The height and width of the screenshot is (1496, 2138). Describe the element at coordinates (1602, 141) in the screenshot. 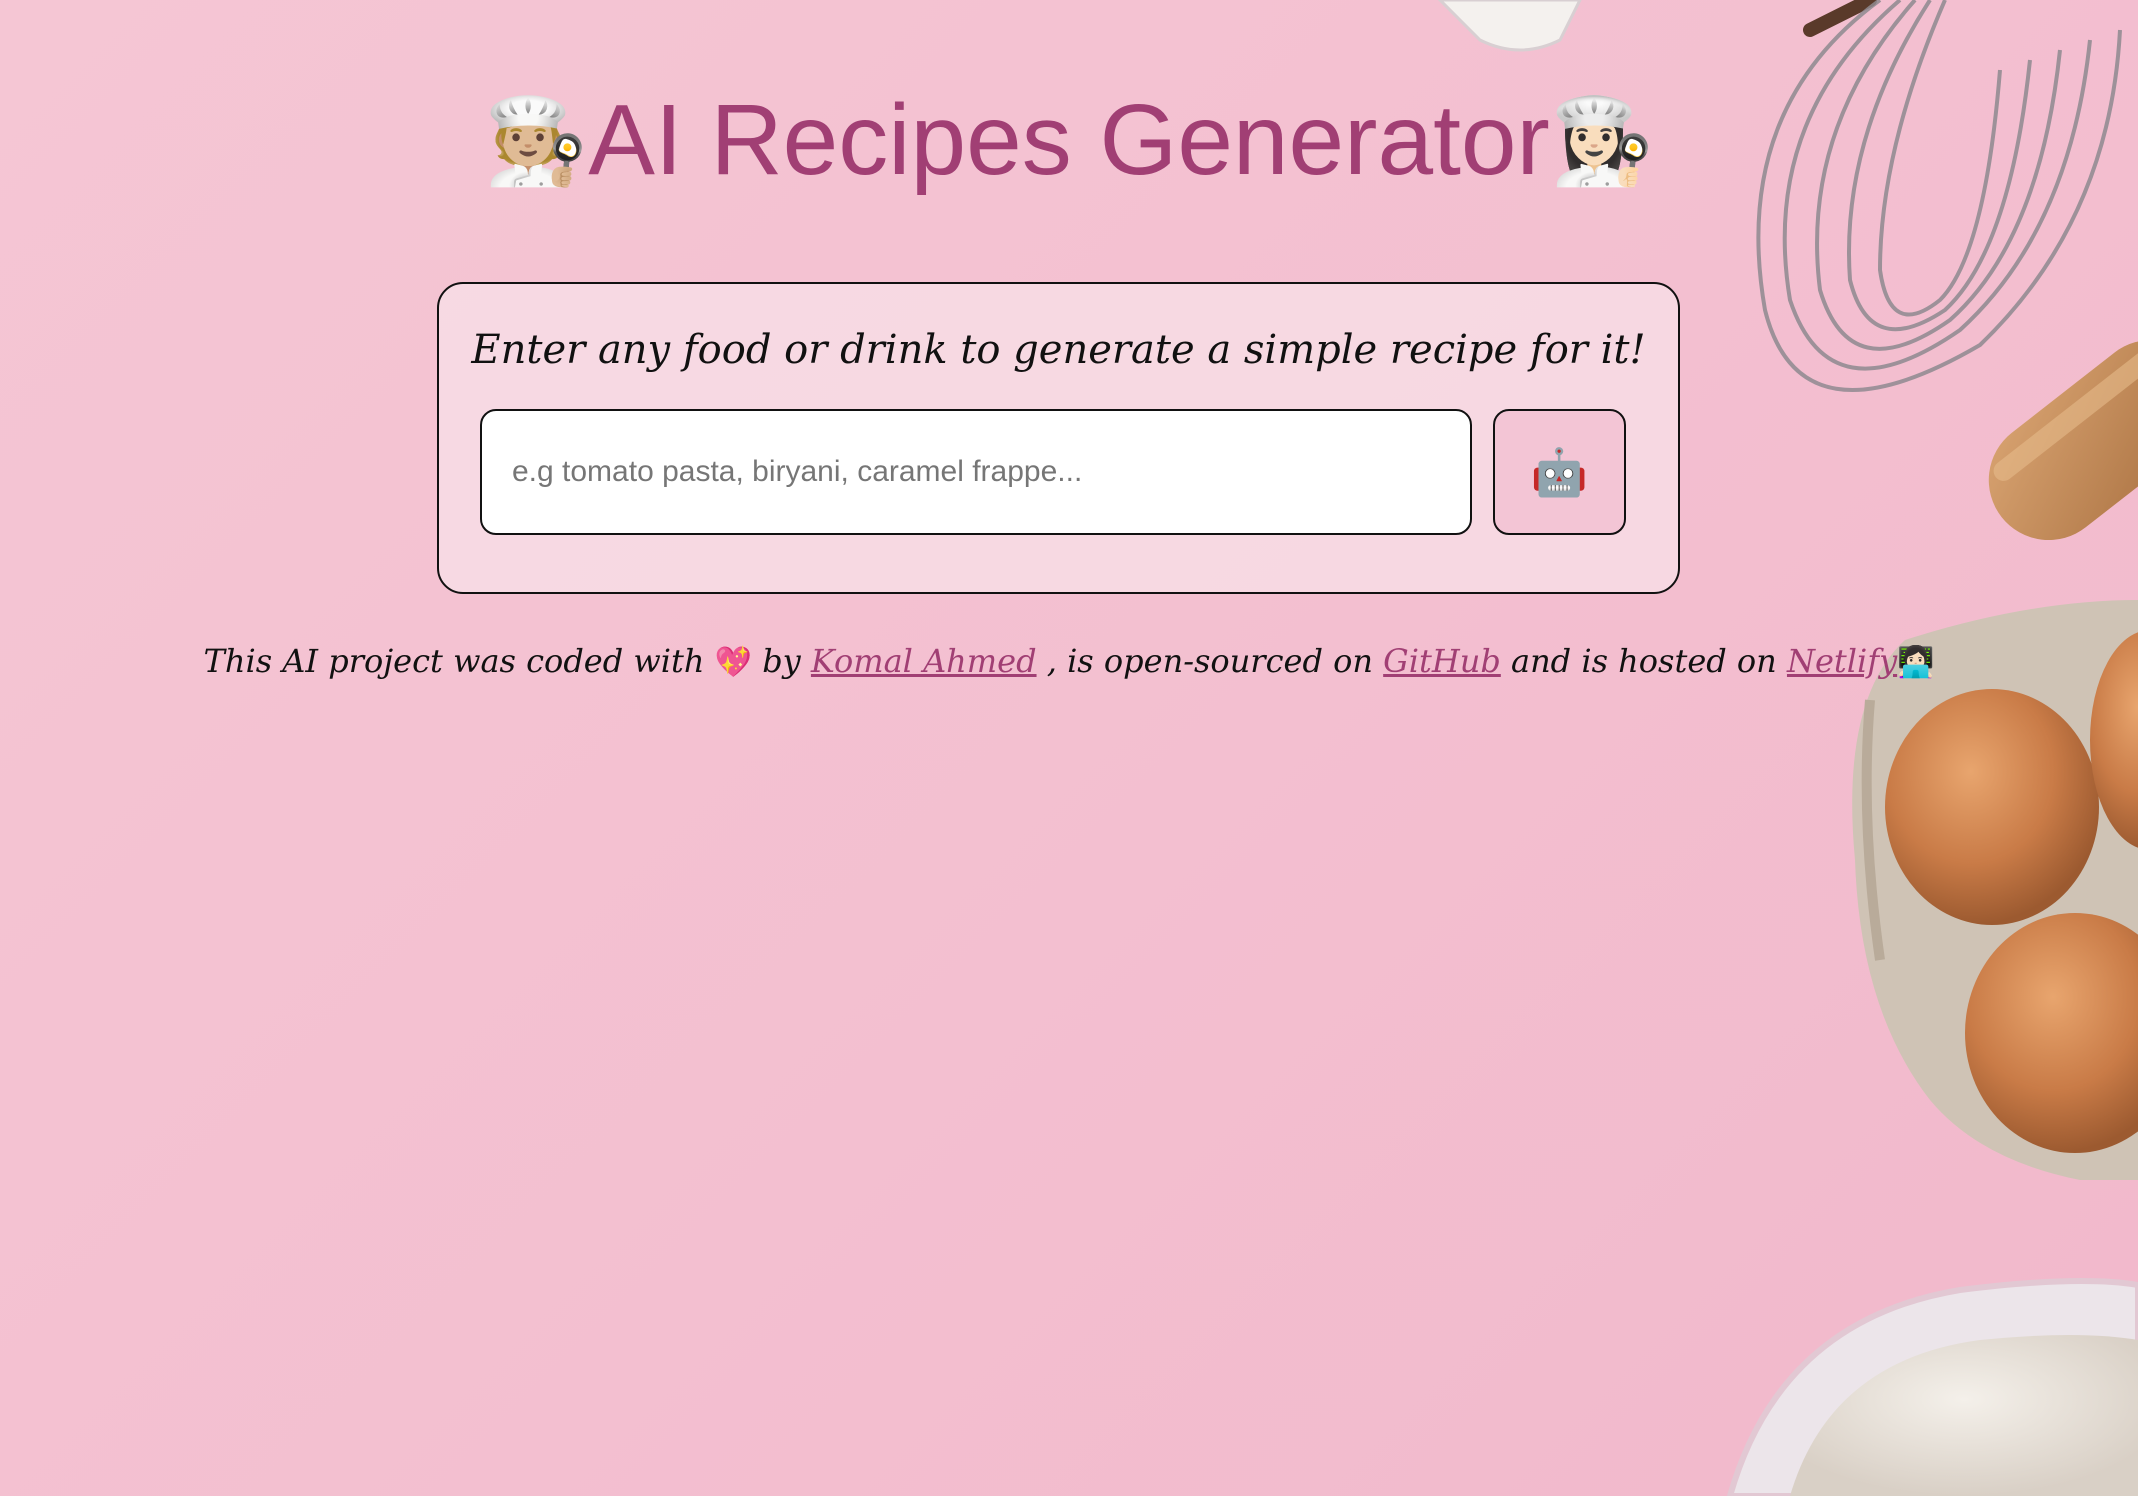

I see `chef-icon: 👩🏻‍🍳` at that location.